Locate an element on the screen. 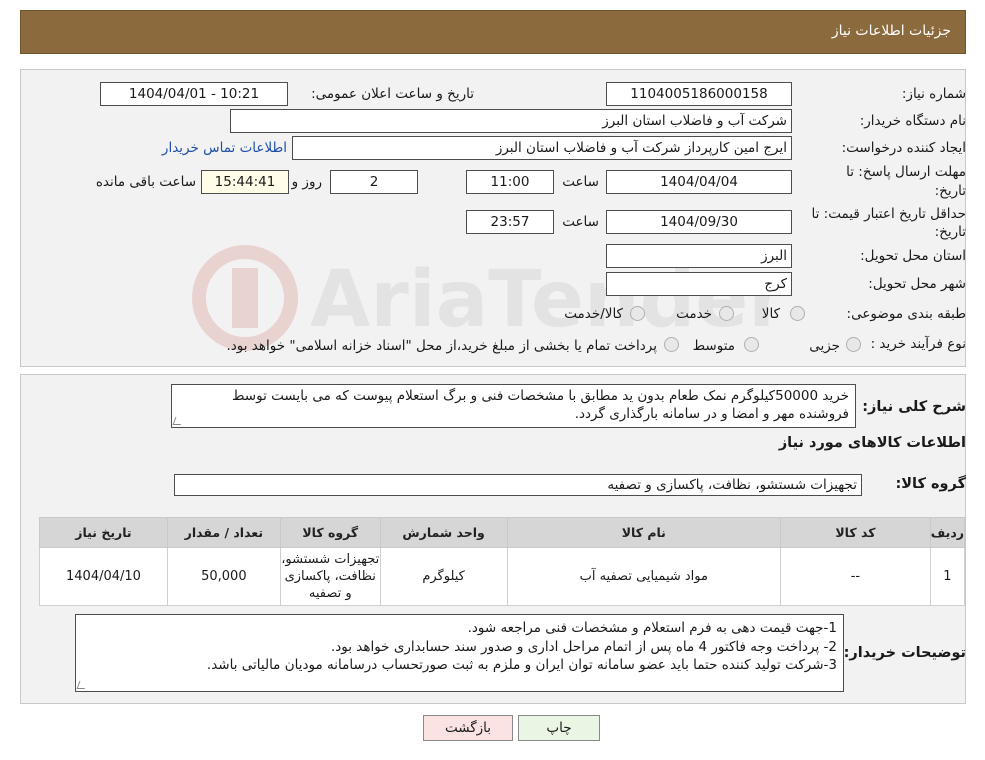  treasury-payment-checkbox is located at coordinates (671, 344).